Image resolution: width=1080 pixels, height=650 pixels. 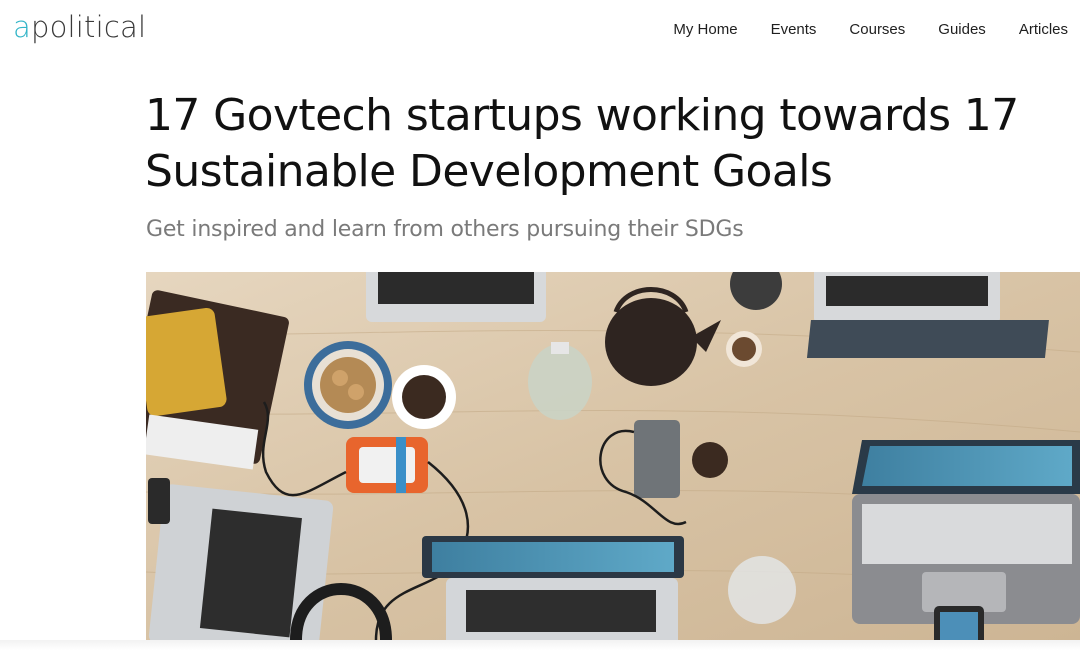 What do you see at coordinates (159, 501) in the screenshot?
I see `phone-left` at bounding box center [159, 501].